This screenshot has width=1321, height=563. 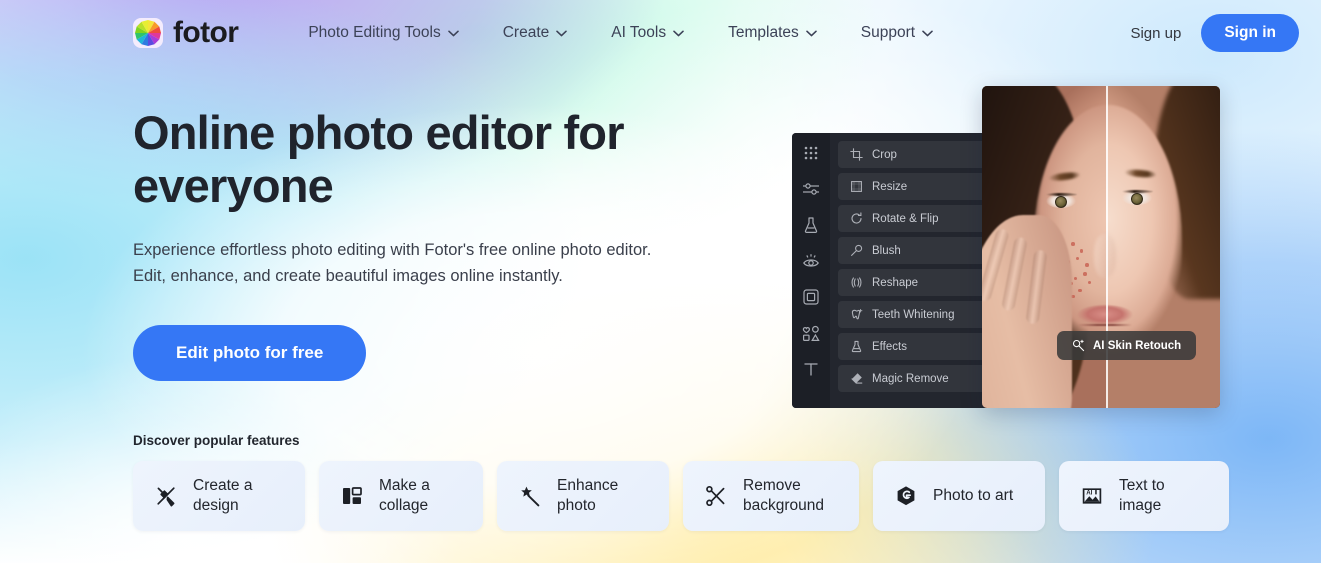 I want to click on feature-label: Text to image, so click(x=1142, y=495).